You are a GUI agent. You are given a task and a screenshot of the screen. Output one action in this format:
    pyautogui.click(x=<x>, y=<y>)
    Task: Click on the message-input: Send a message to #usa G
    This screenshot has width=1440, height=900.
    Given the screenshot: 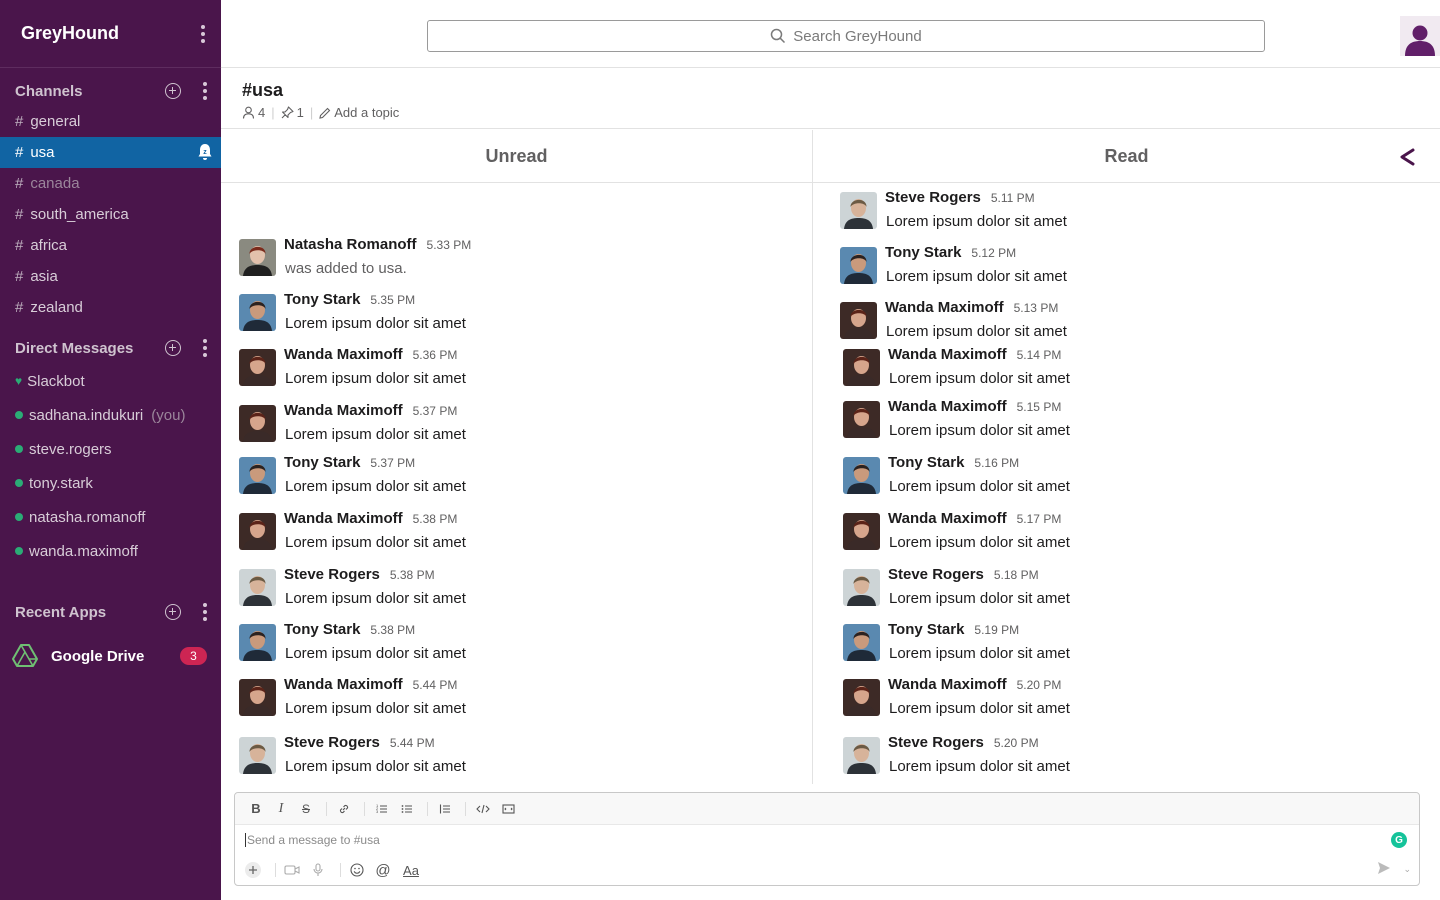 What is the action you would take?
    pyautogui.click(x=827, y=840)
    